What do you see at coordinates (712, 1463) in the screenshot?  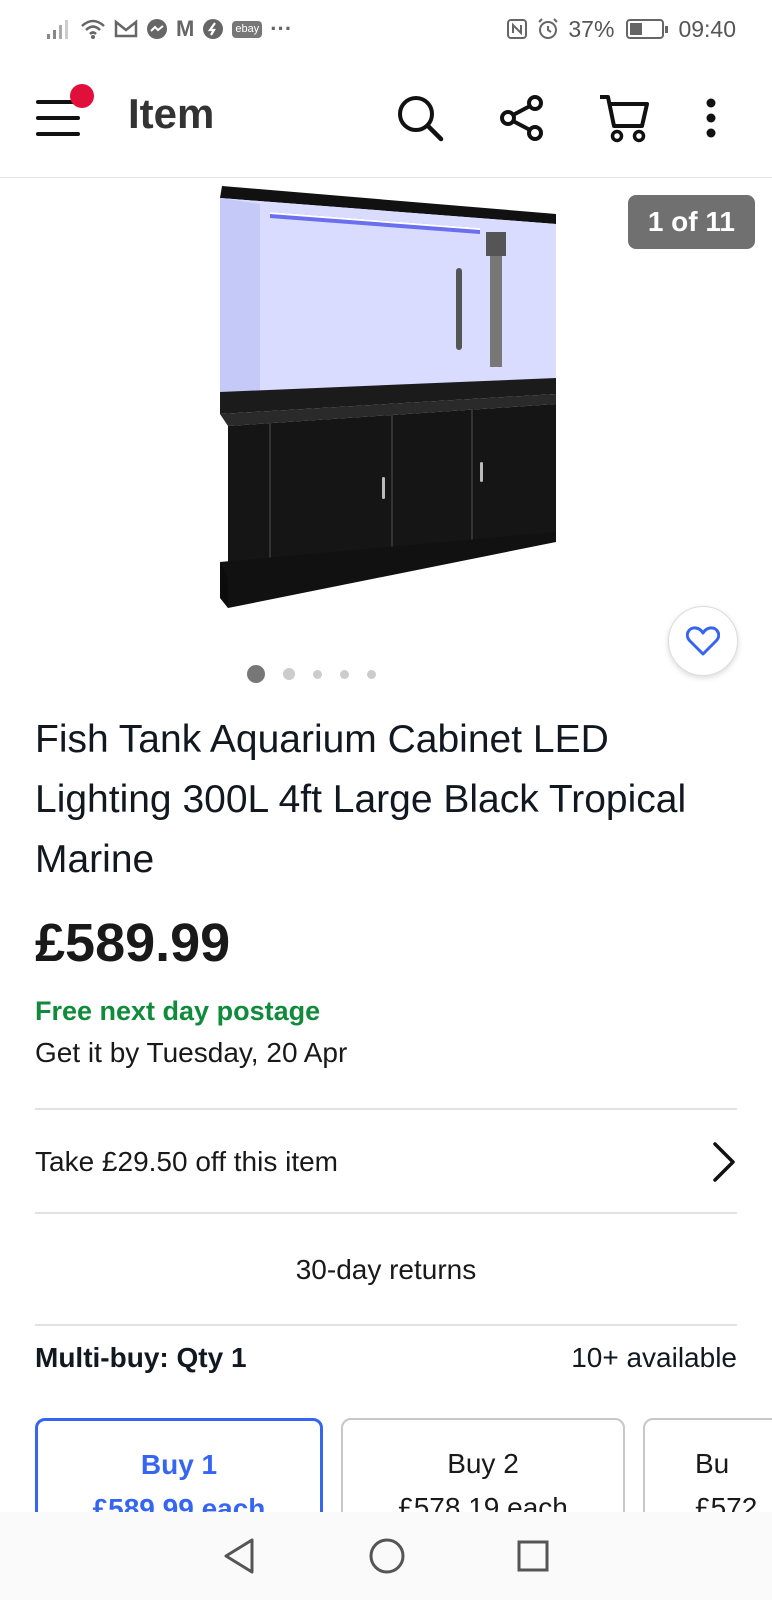 I see `option-qty: Bu` at bounding box center [712, 1463].